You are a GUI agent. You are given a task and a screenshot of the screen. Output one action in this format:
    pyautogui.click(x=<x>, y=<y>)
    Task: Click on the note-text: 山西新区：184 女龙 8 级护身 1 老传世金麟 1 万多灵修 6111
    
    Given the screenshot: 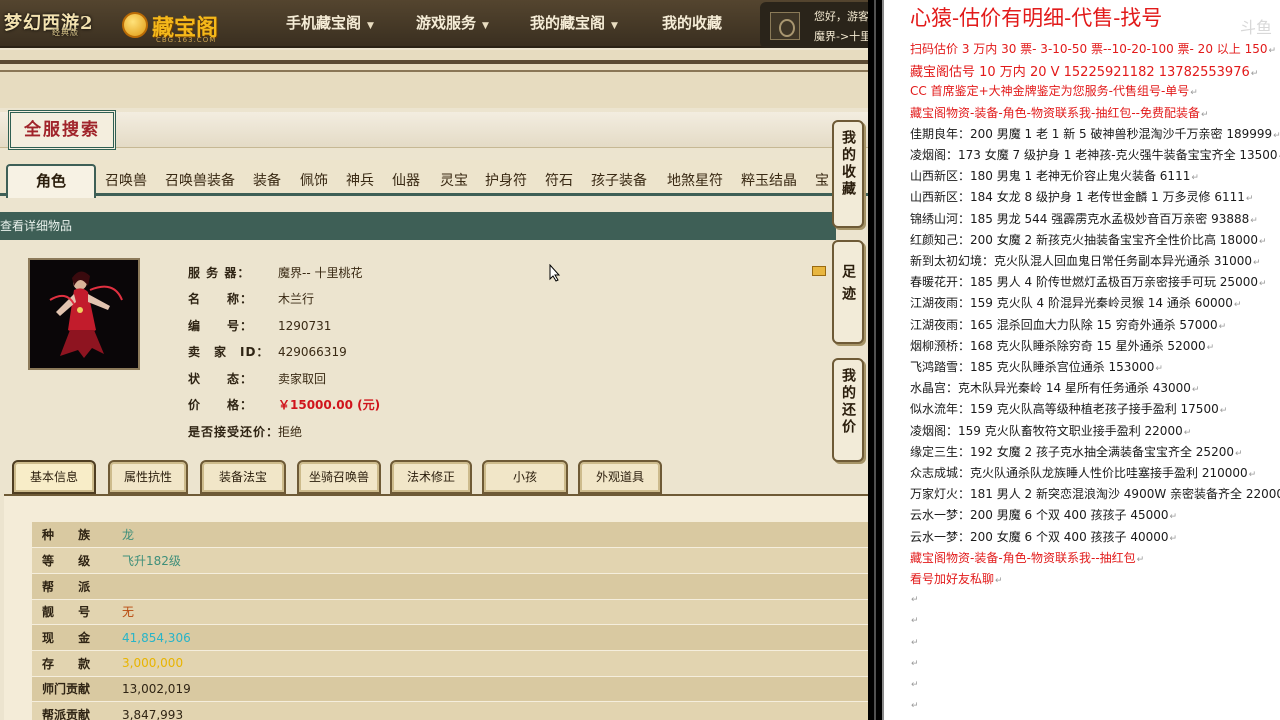 What is the action you would take?
    pyautogui.click(x=1077, y=197)
    